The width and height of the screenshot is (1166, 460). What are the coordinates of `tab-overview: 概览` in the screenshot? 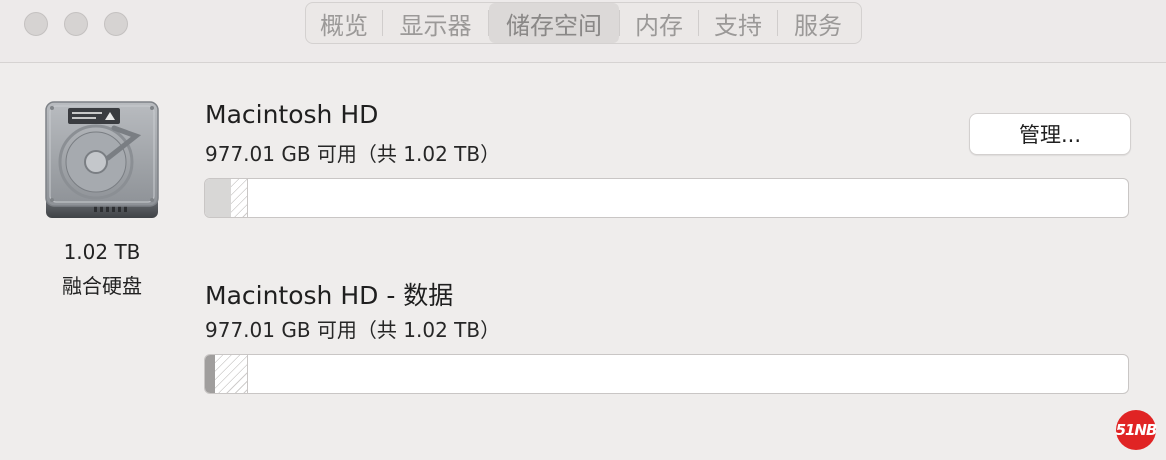 It's located at (344, 23).